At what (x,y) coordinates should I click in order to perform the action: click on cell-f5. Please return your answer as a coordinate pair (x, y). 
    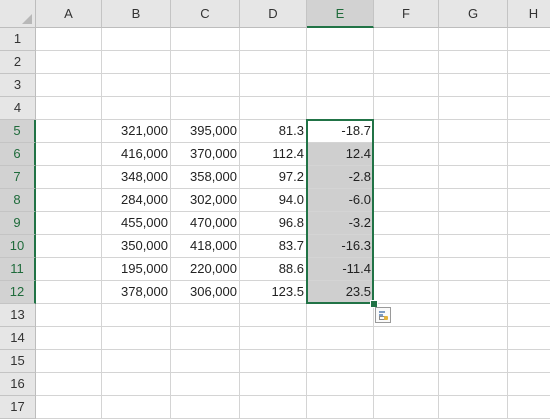
    Looking at the image, I should click on (406, 131).